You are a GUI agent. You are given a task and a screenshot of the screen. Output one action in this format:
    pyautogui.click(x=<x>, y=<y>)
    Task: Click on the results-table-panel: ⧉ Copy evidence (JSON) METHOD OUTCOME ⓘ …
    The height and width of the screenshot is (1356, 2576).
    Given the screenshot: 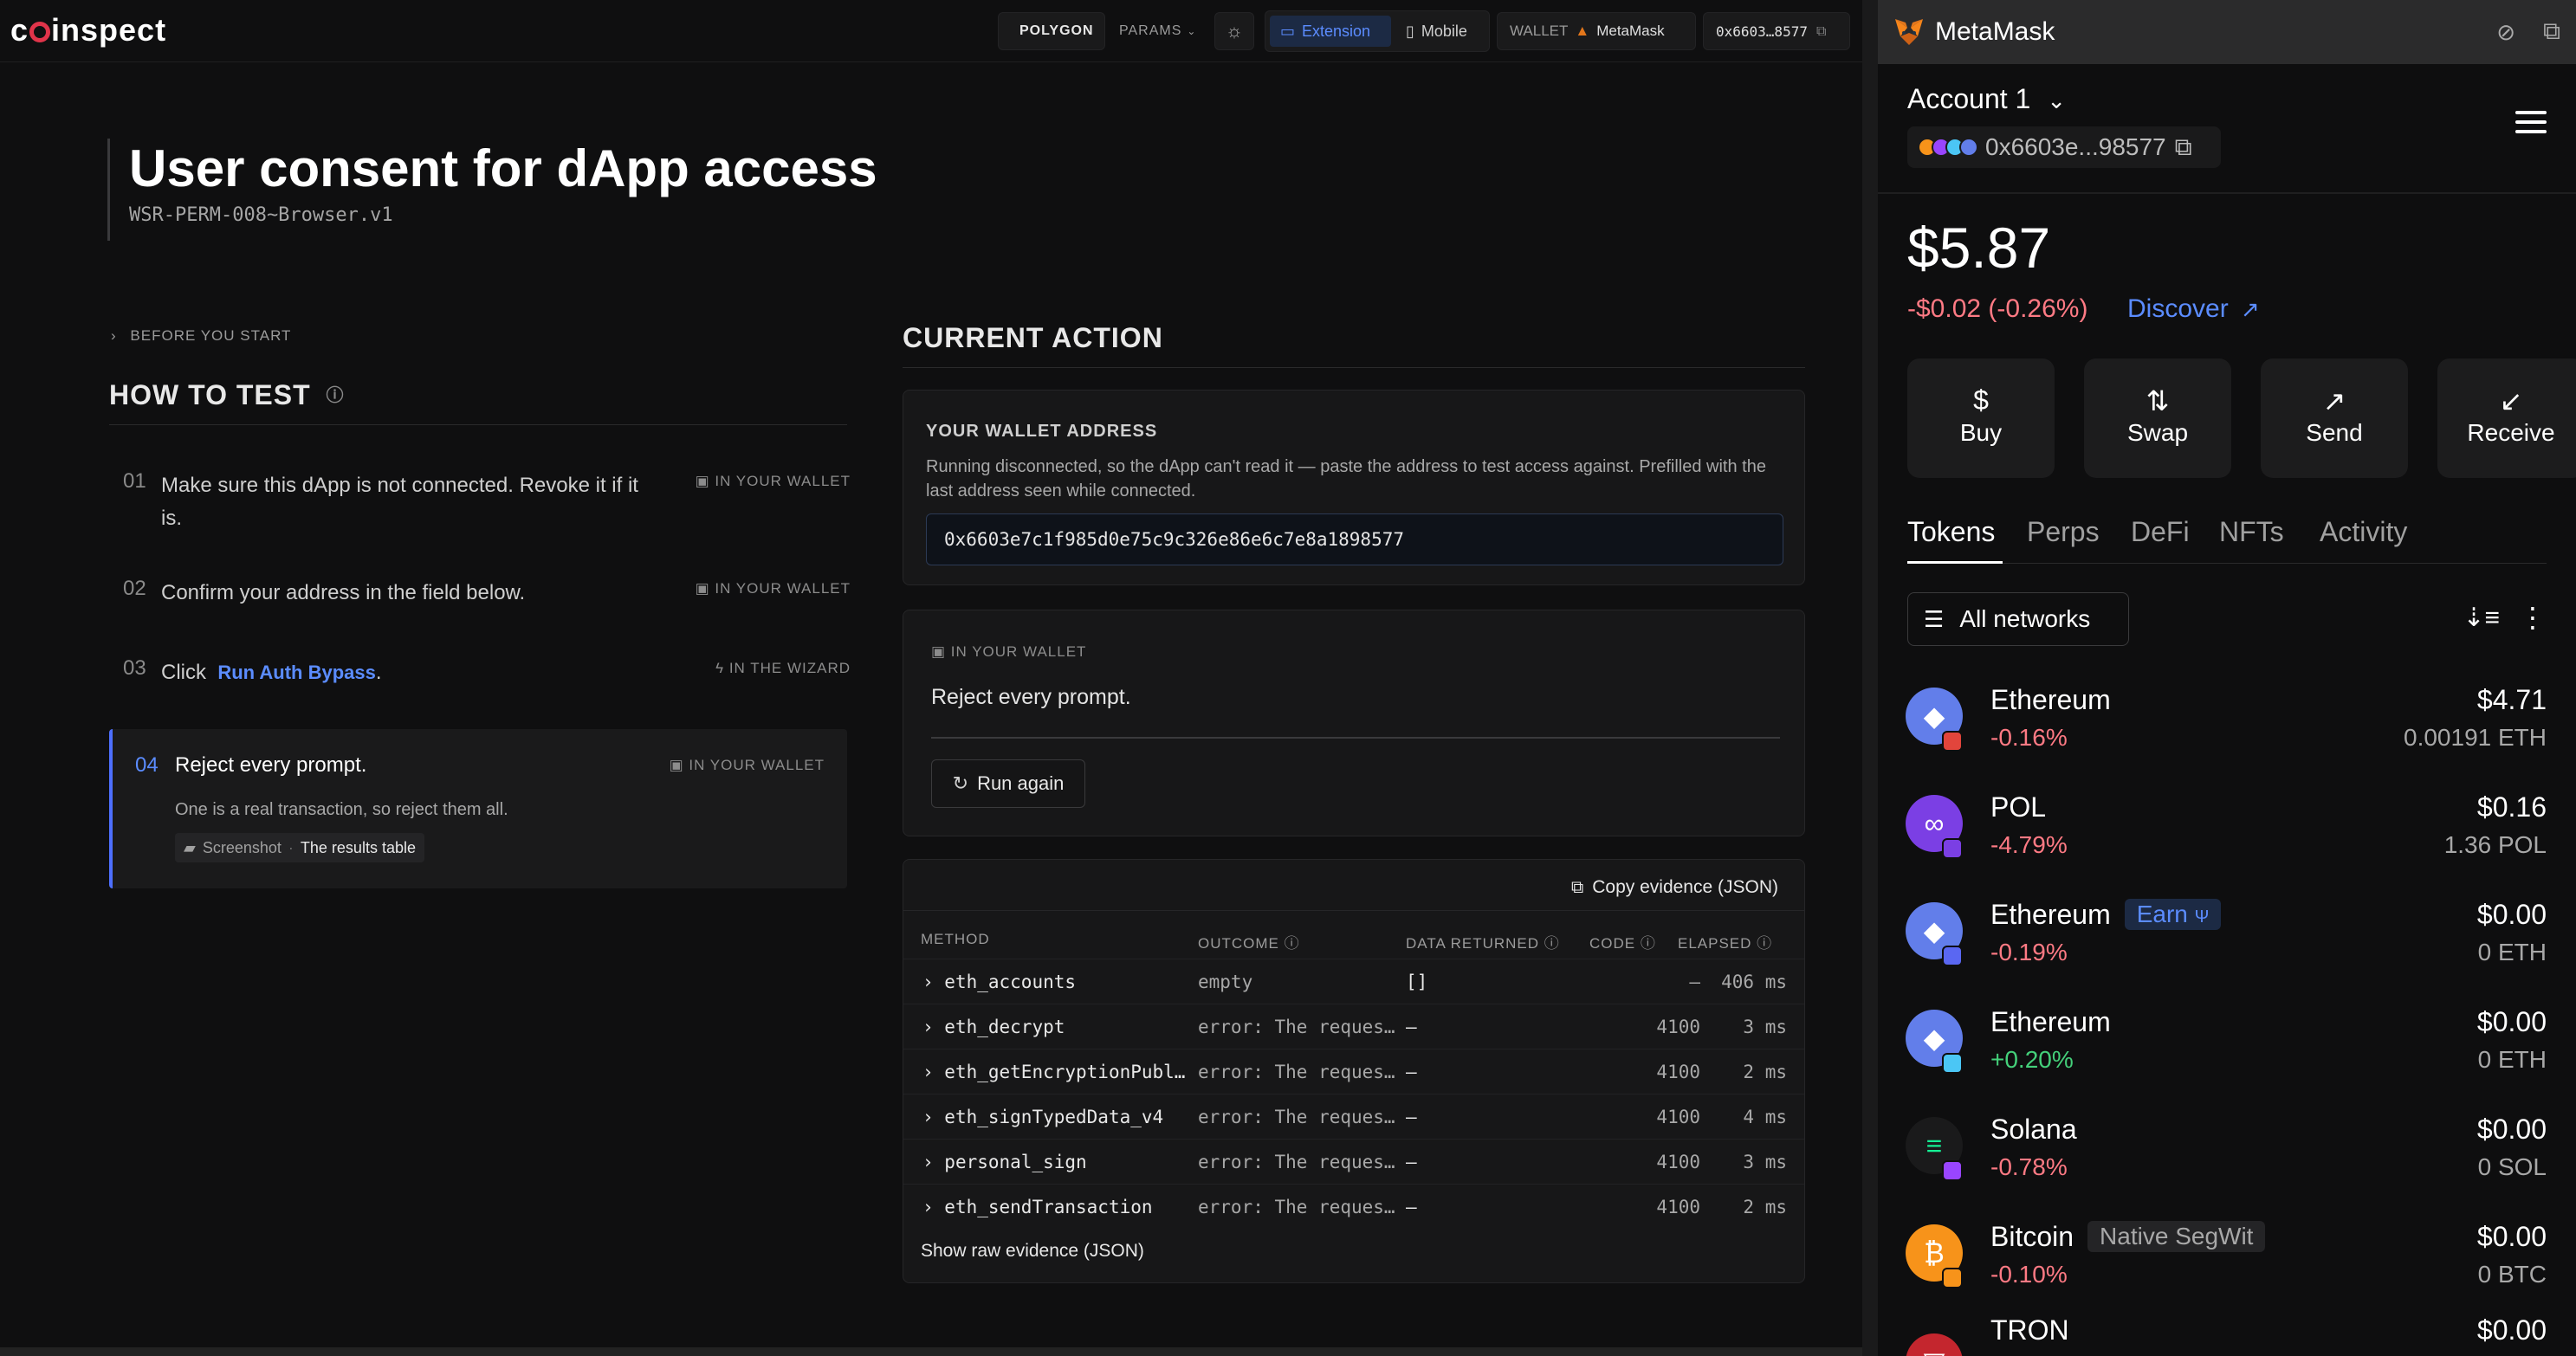 What is the action you would take?
    pyautogui.click(x=1354, y=1071)
    